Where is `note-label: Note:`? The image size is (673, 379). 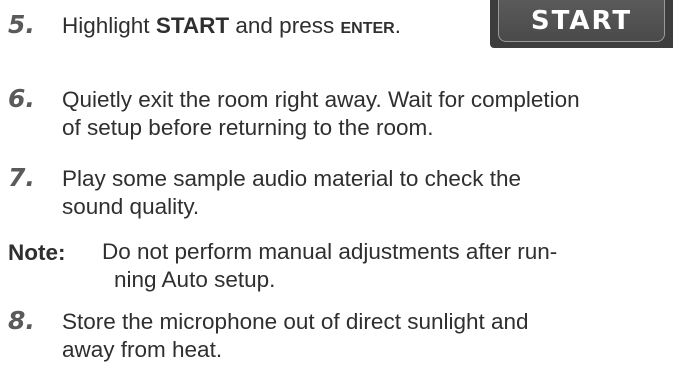 note-label: Note: is located at coordinates (37, 252).